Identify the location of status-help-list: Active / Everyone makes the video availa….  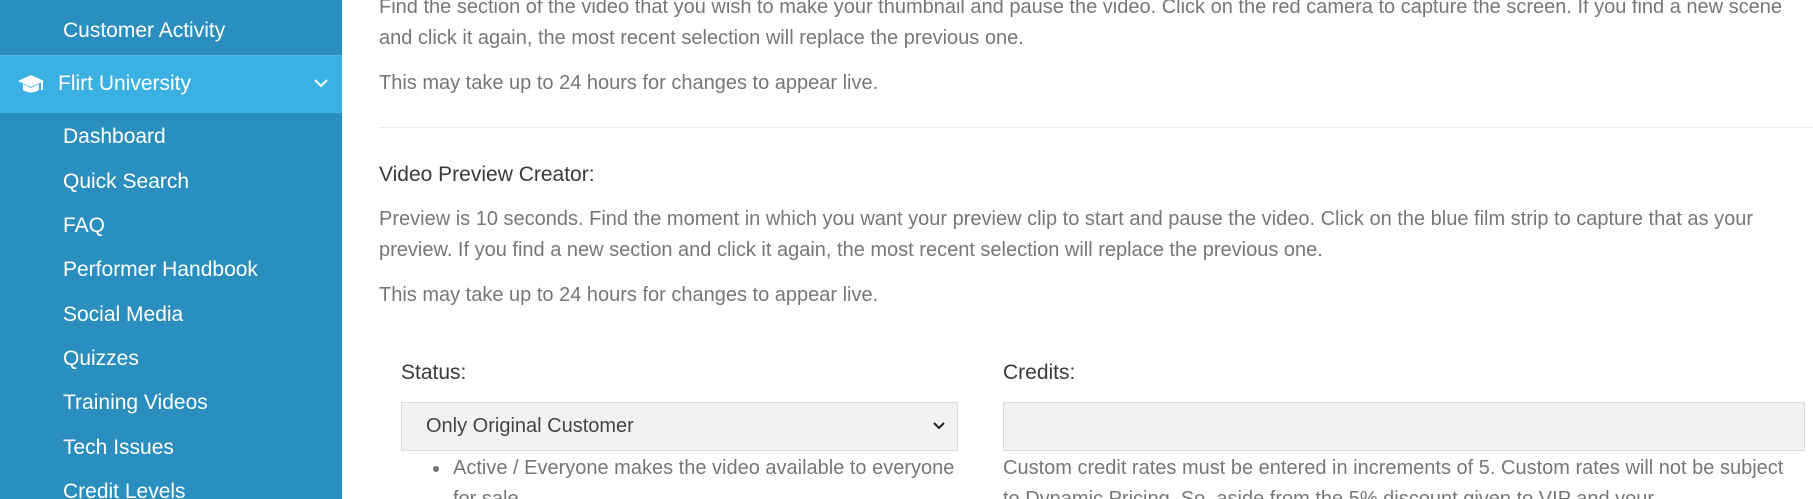
(686, 476).